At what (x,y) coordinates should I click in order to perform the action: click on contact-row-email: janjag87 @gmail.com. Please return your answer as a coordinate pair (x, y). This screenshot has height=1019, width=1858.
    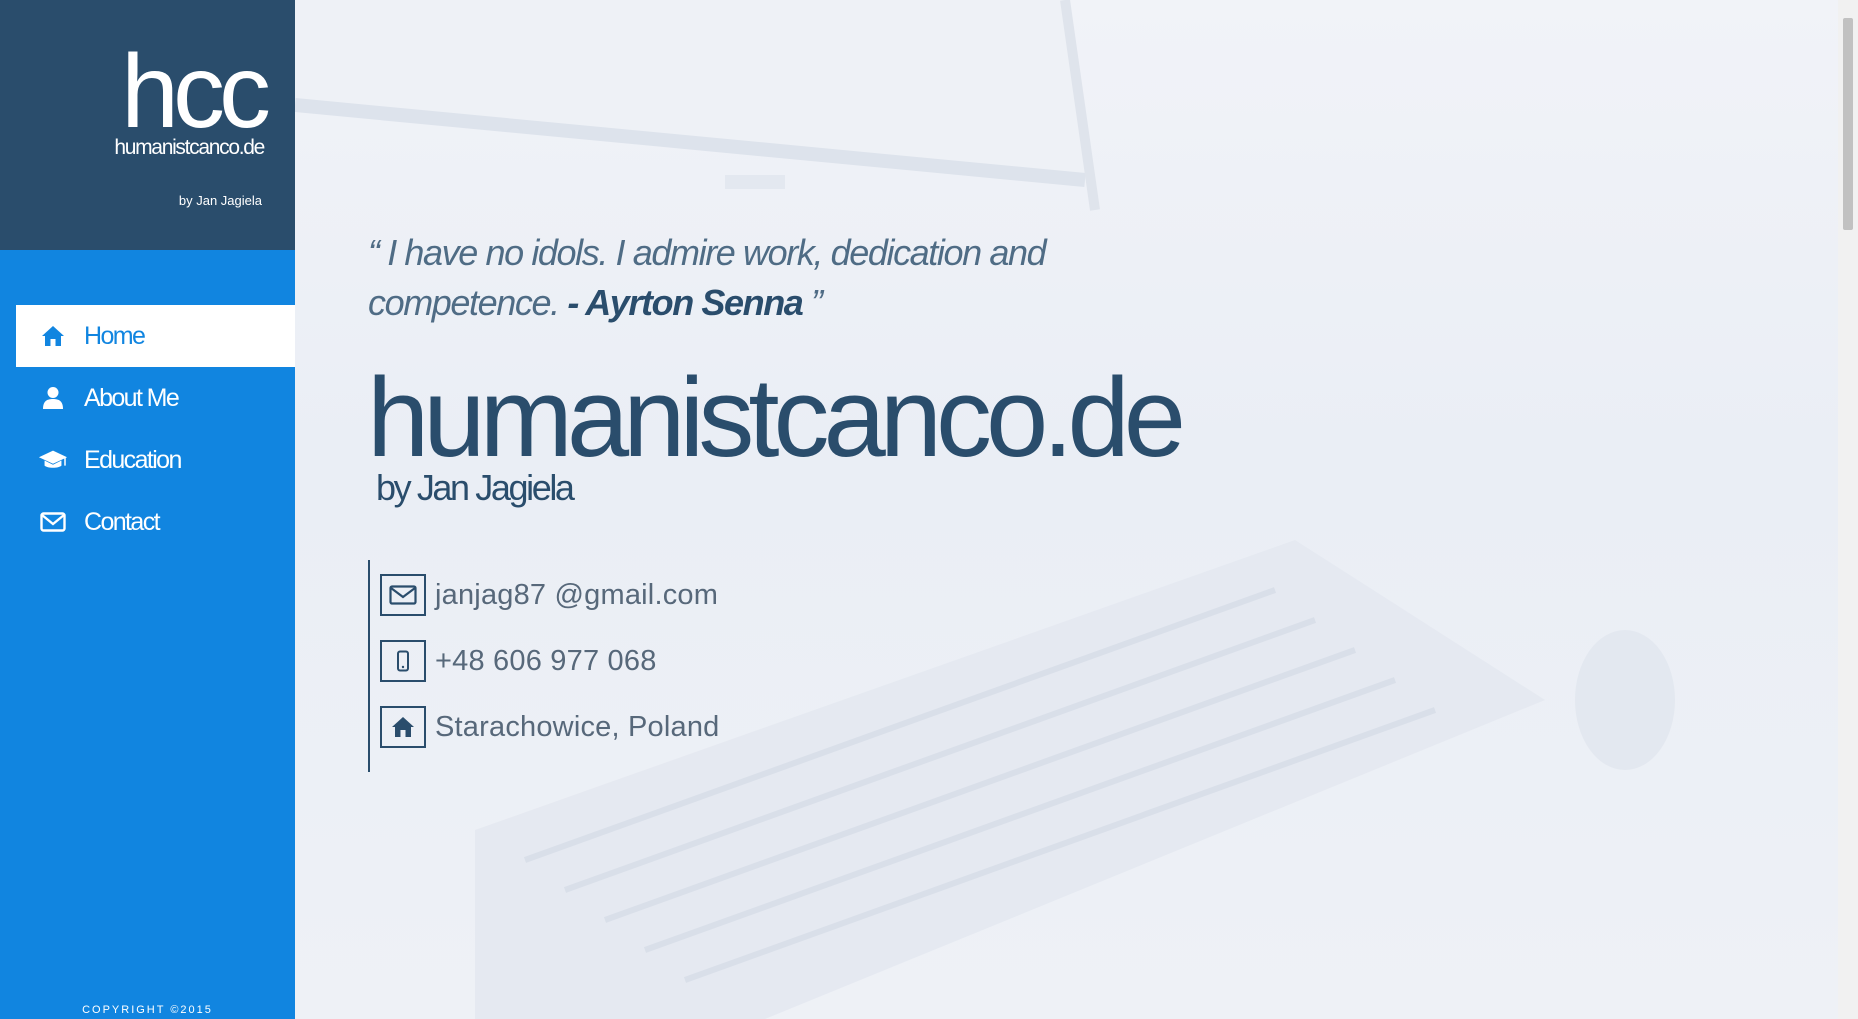
    Looking at the image, I should click on (550, 595).